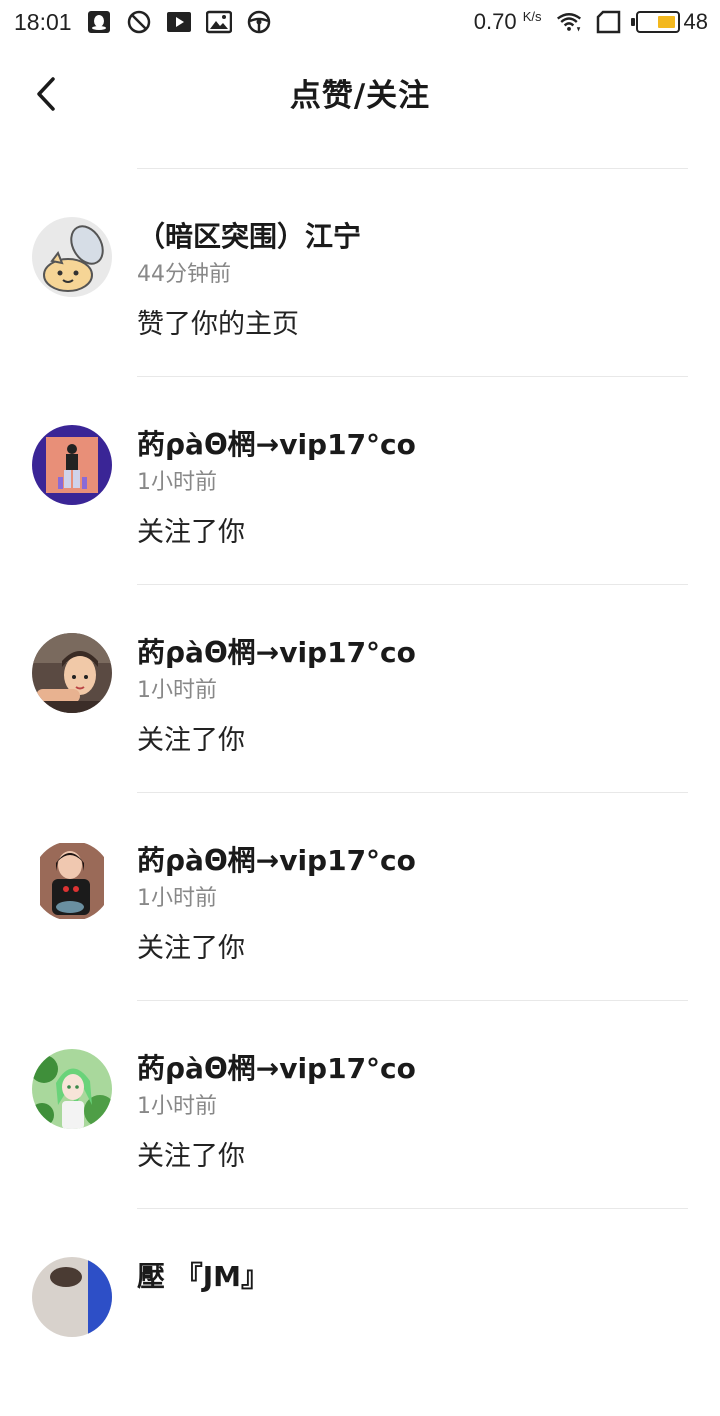 The image size is (720, 1416). I want to click on battery-percent: 48, so click(695, 21).